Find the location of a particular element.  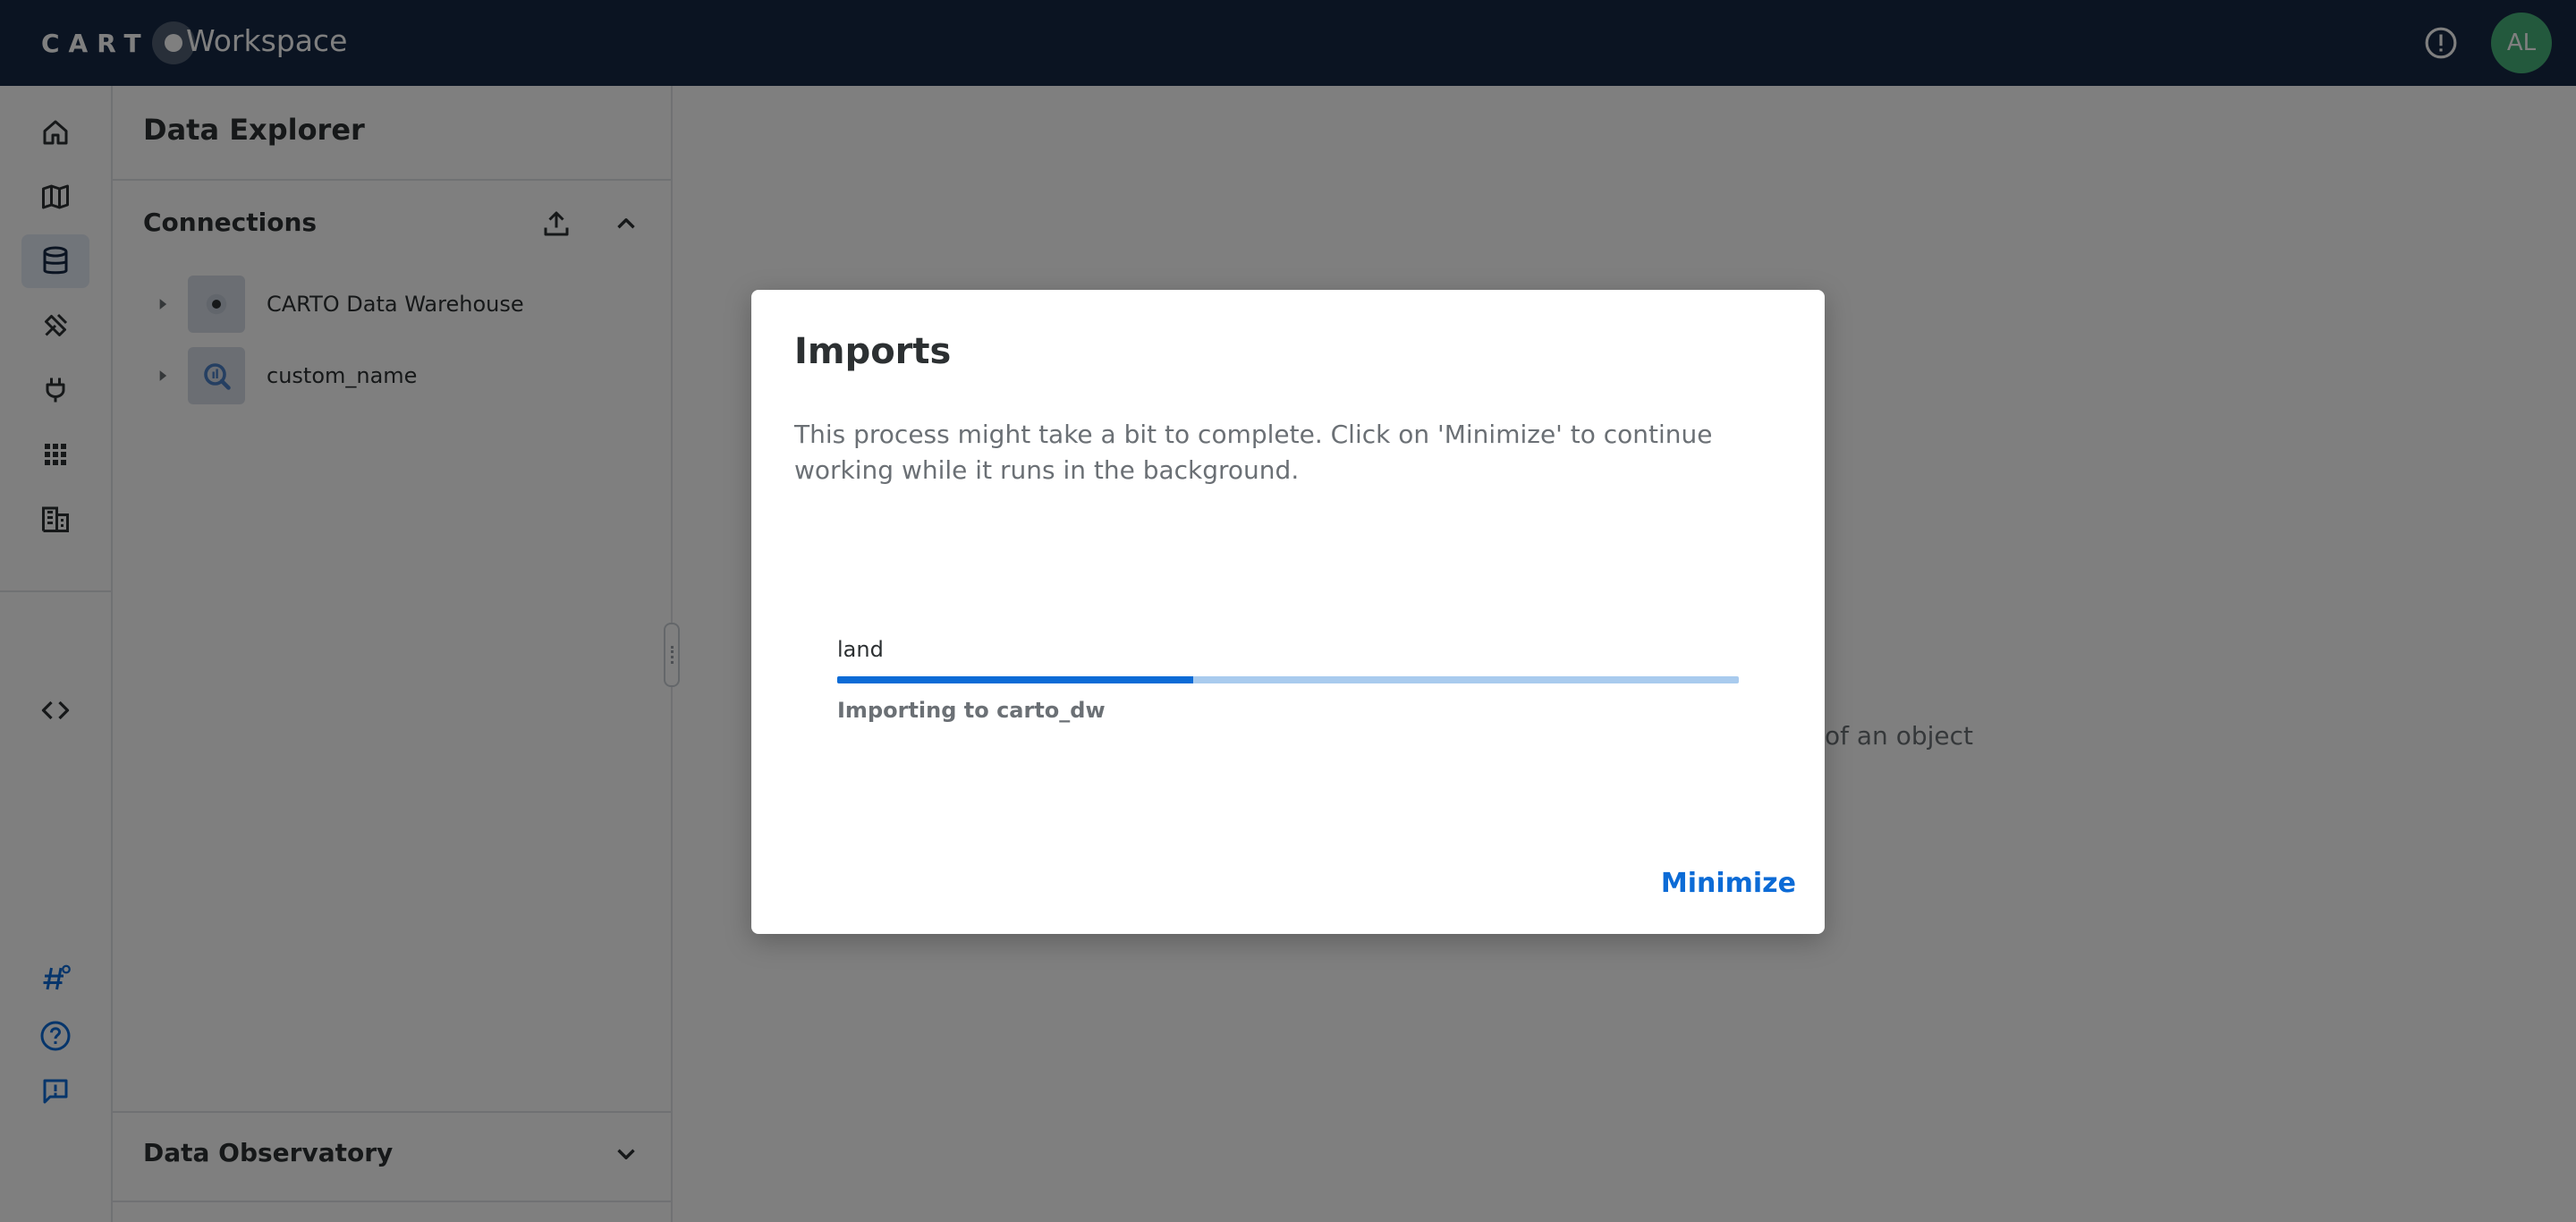

import-progress-bar is located at coordinates (1288, 679).